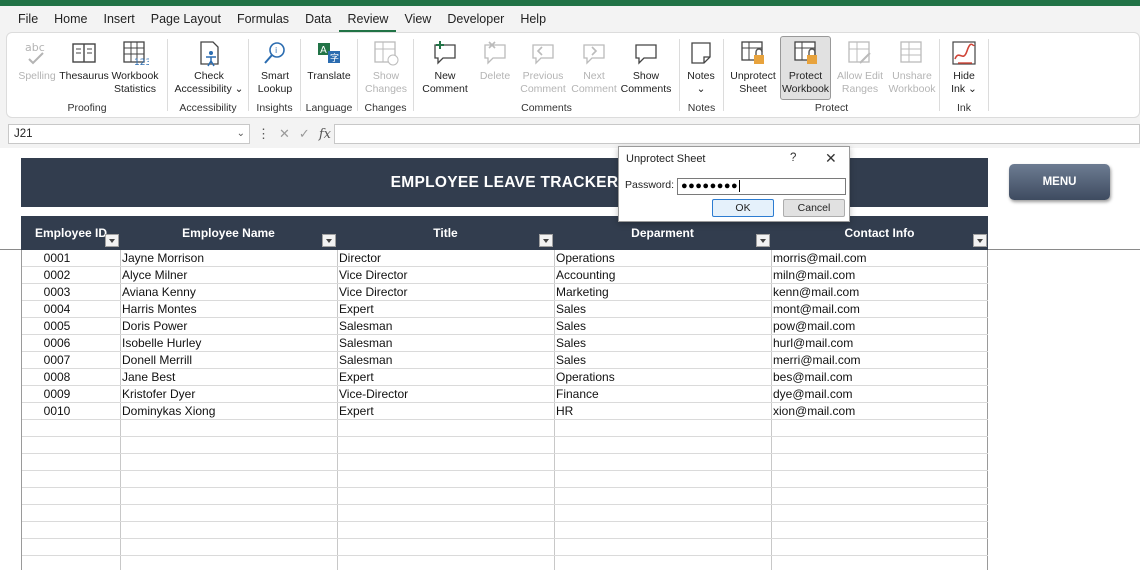 The width and height of the screenshot is (1140, 570). I want to click on table-row: 0005 Doris Power Salesman Sales pow@mail.com, so click(505, 326).